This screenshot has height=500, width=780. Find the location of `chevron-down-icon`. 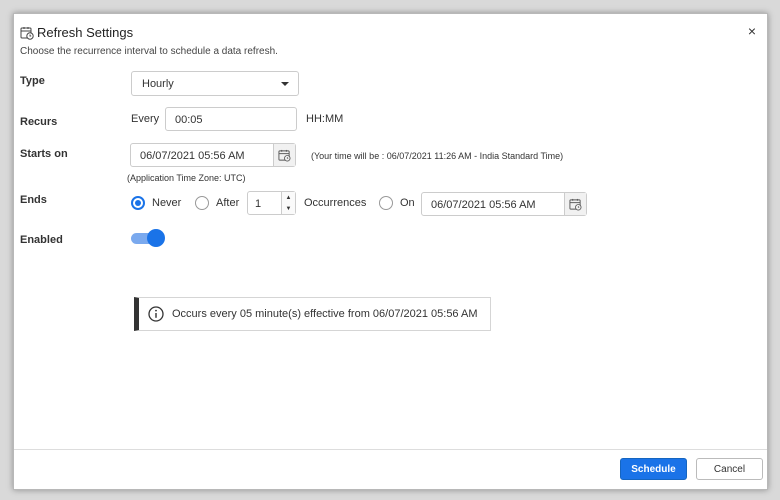

chevron-down-icon is located at coordinates (285, 84).